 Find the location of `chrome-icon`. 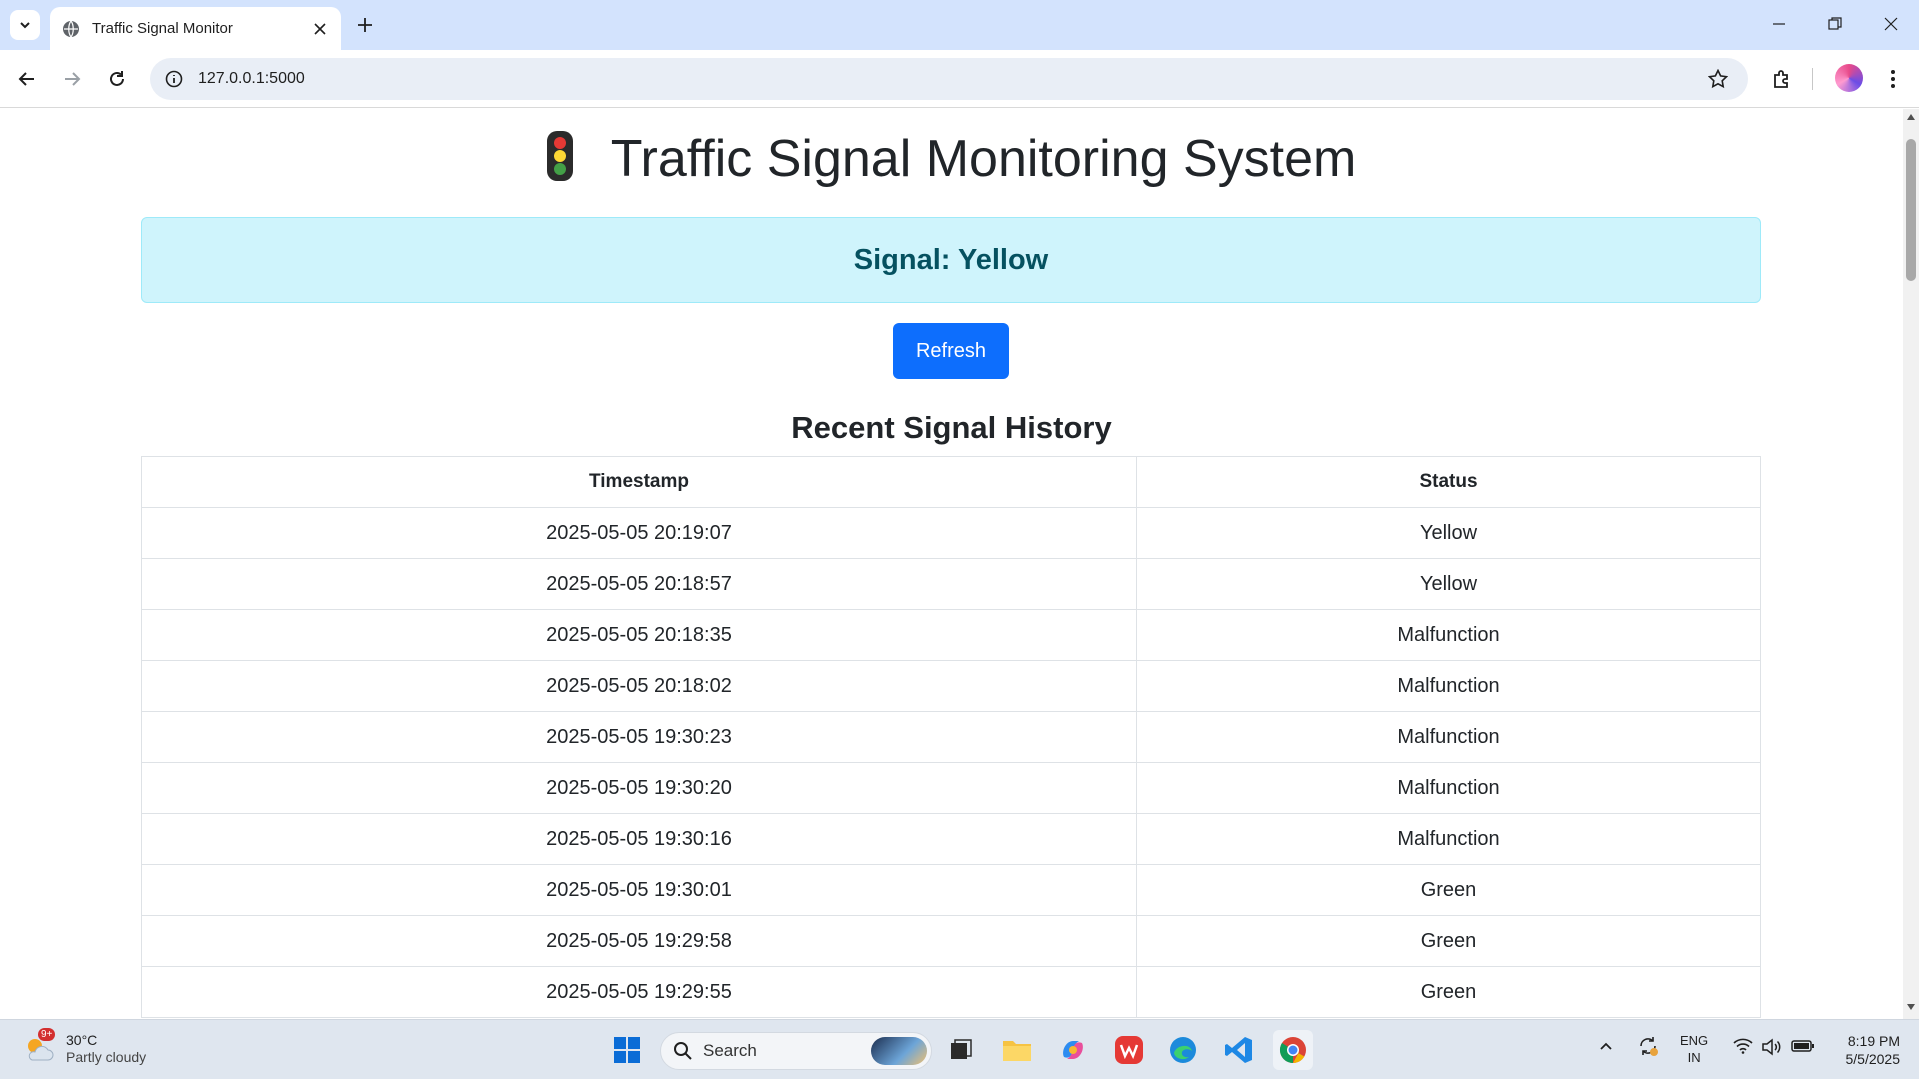

chrome-icon is located at coordinates (1292, 1050).